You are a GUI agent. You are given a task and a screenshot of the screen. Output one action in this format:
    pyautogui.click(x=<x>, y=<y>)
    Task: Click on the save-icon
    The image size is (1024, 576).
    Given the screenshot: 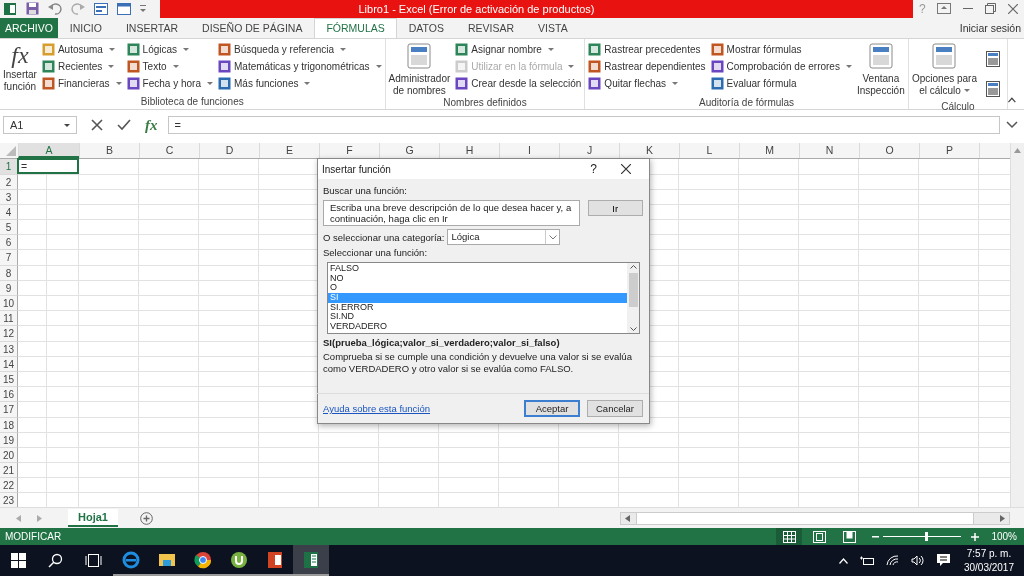 What is the action you would take?
    pyautogui.click(x=32, y=9)
    